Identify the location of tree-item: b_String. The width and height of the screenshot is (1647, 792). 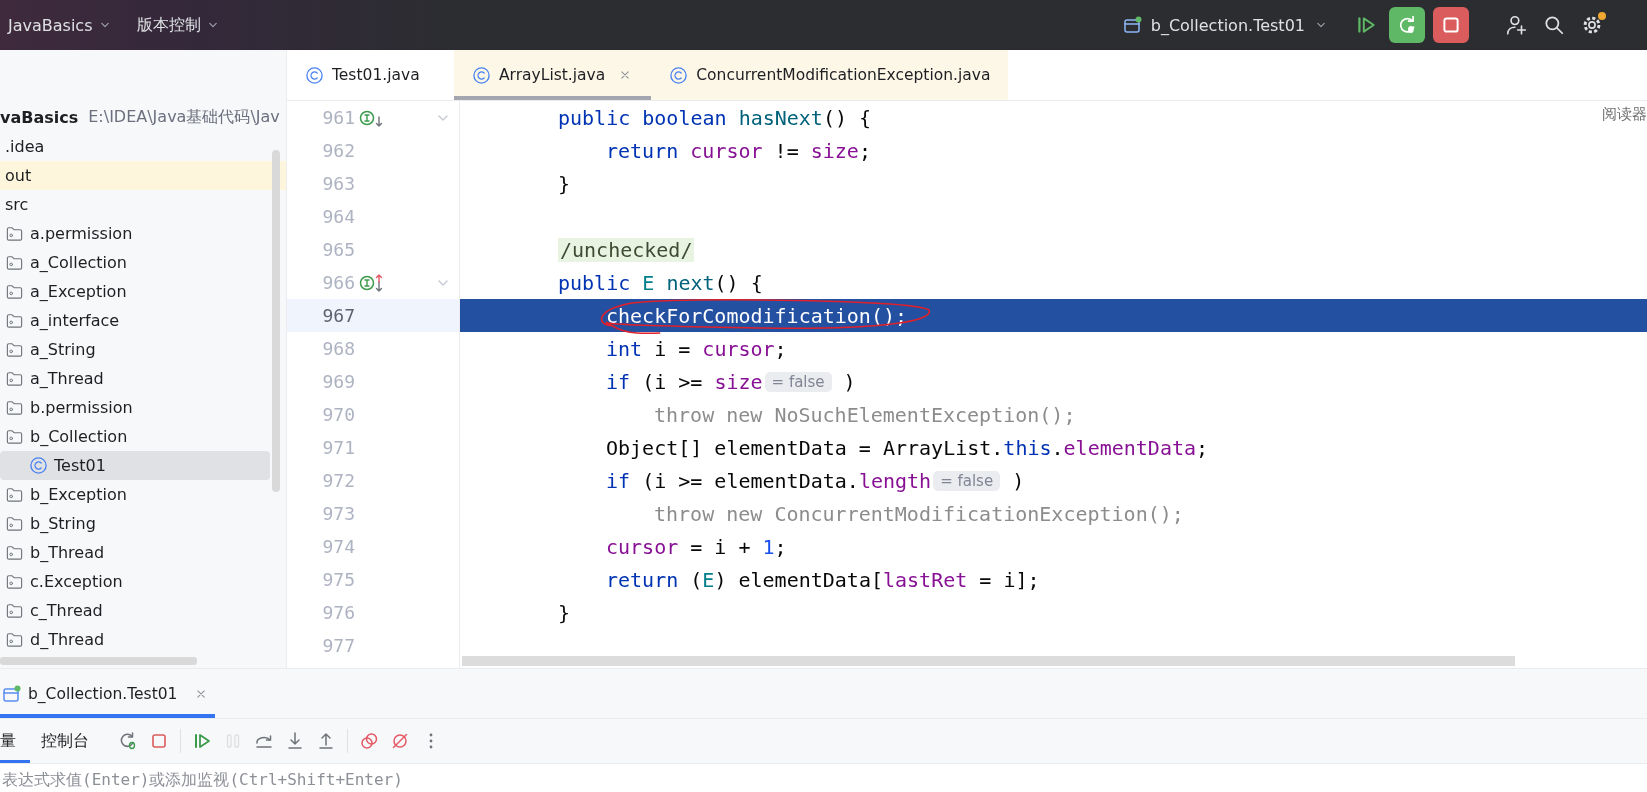
(135, 523).